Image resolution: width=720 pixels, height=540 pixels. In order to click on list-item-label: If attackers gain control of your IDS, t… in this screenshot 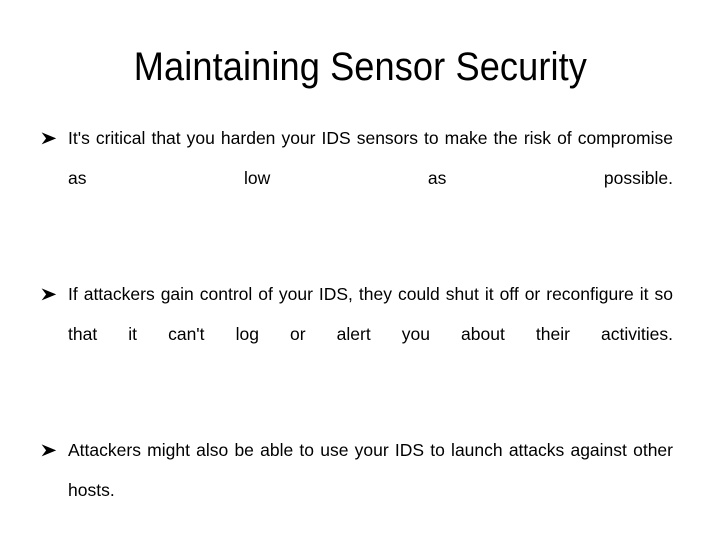, I will do `click(370, 314)`.